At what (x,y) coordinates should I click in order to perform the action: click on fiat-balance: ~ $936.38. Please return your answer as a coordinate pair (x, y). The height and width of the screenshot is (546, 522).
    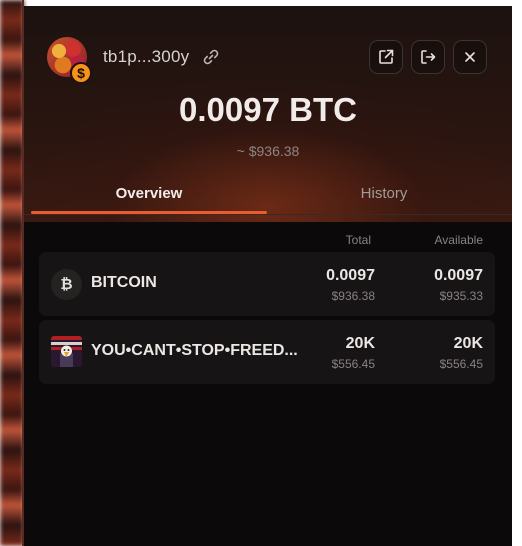
    Looking at the image, I should click on (268, 151).